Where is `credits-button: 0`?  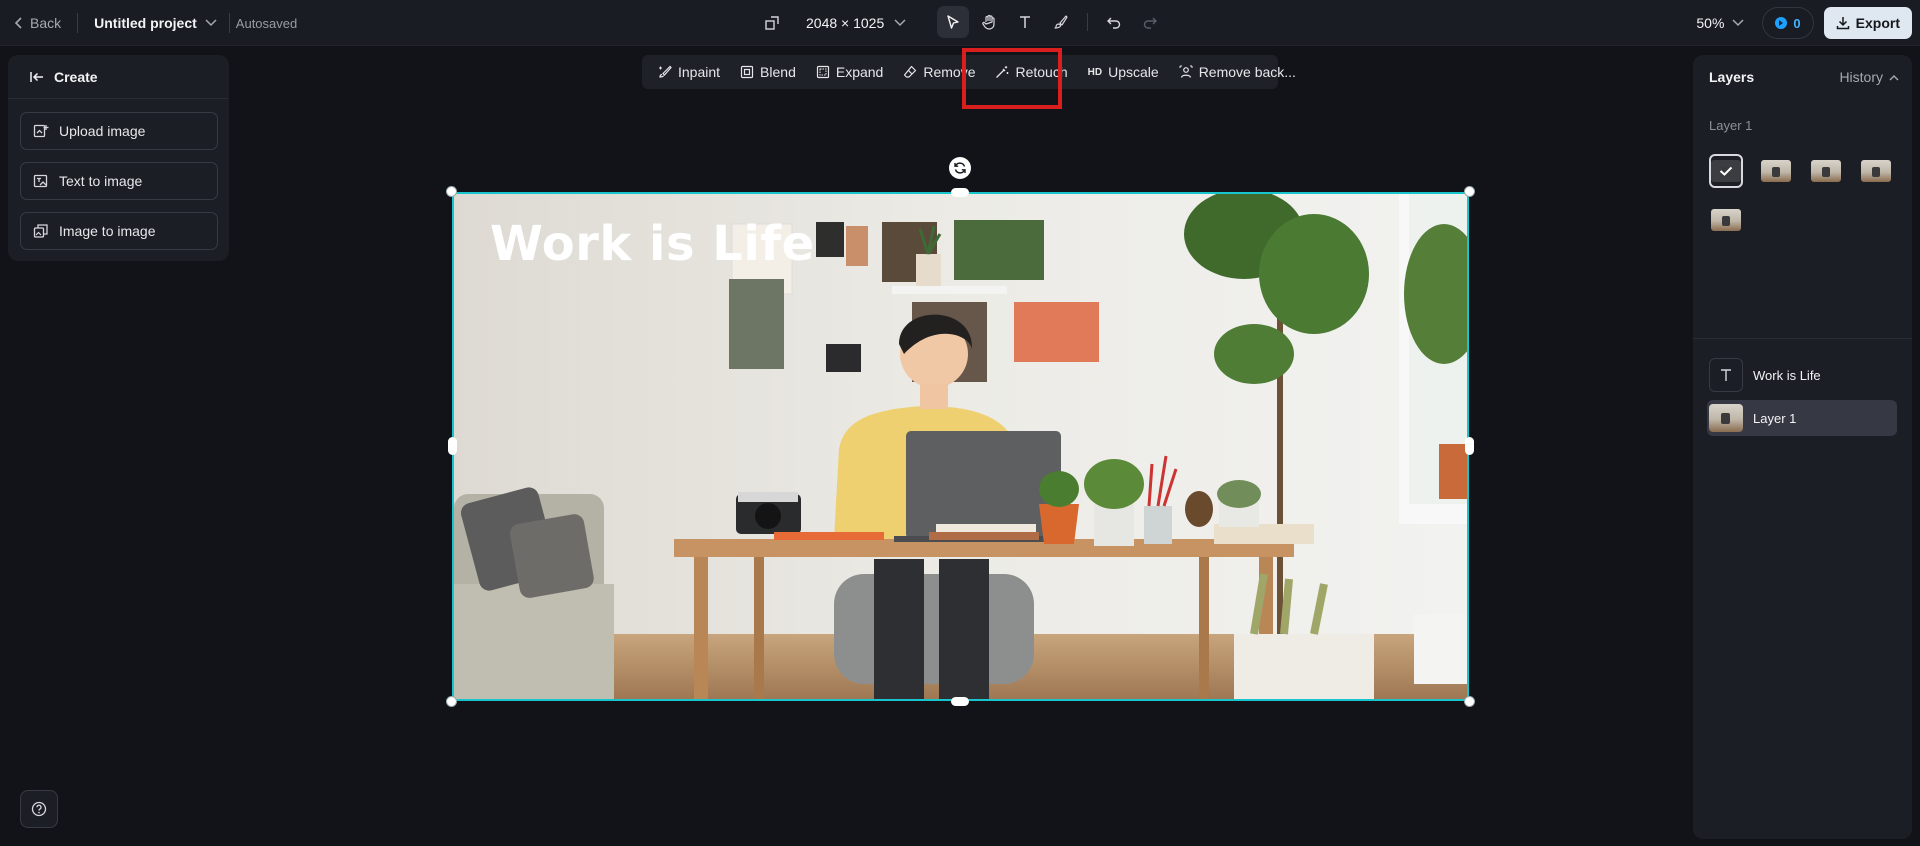 credits-button: 0 is located at coordinates (1788, 23).